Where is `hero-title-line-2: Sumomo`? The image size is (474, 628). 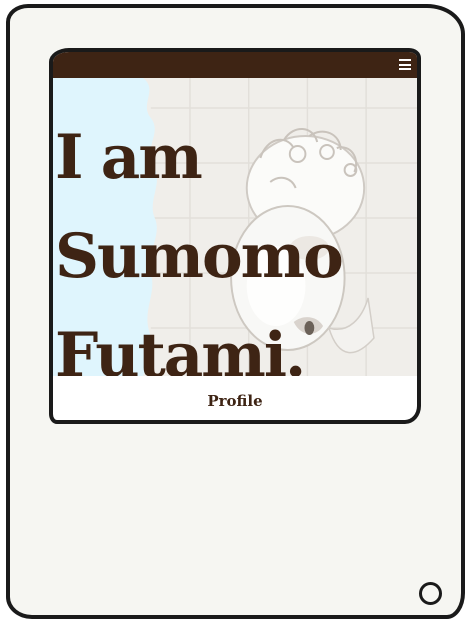
hero-title-line-2: Sumomo is located at coordinates (199, 256).